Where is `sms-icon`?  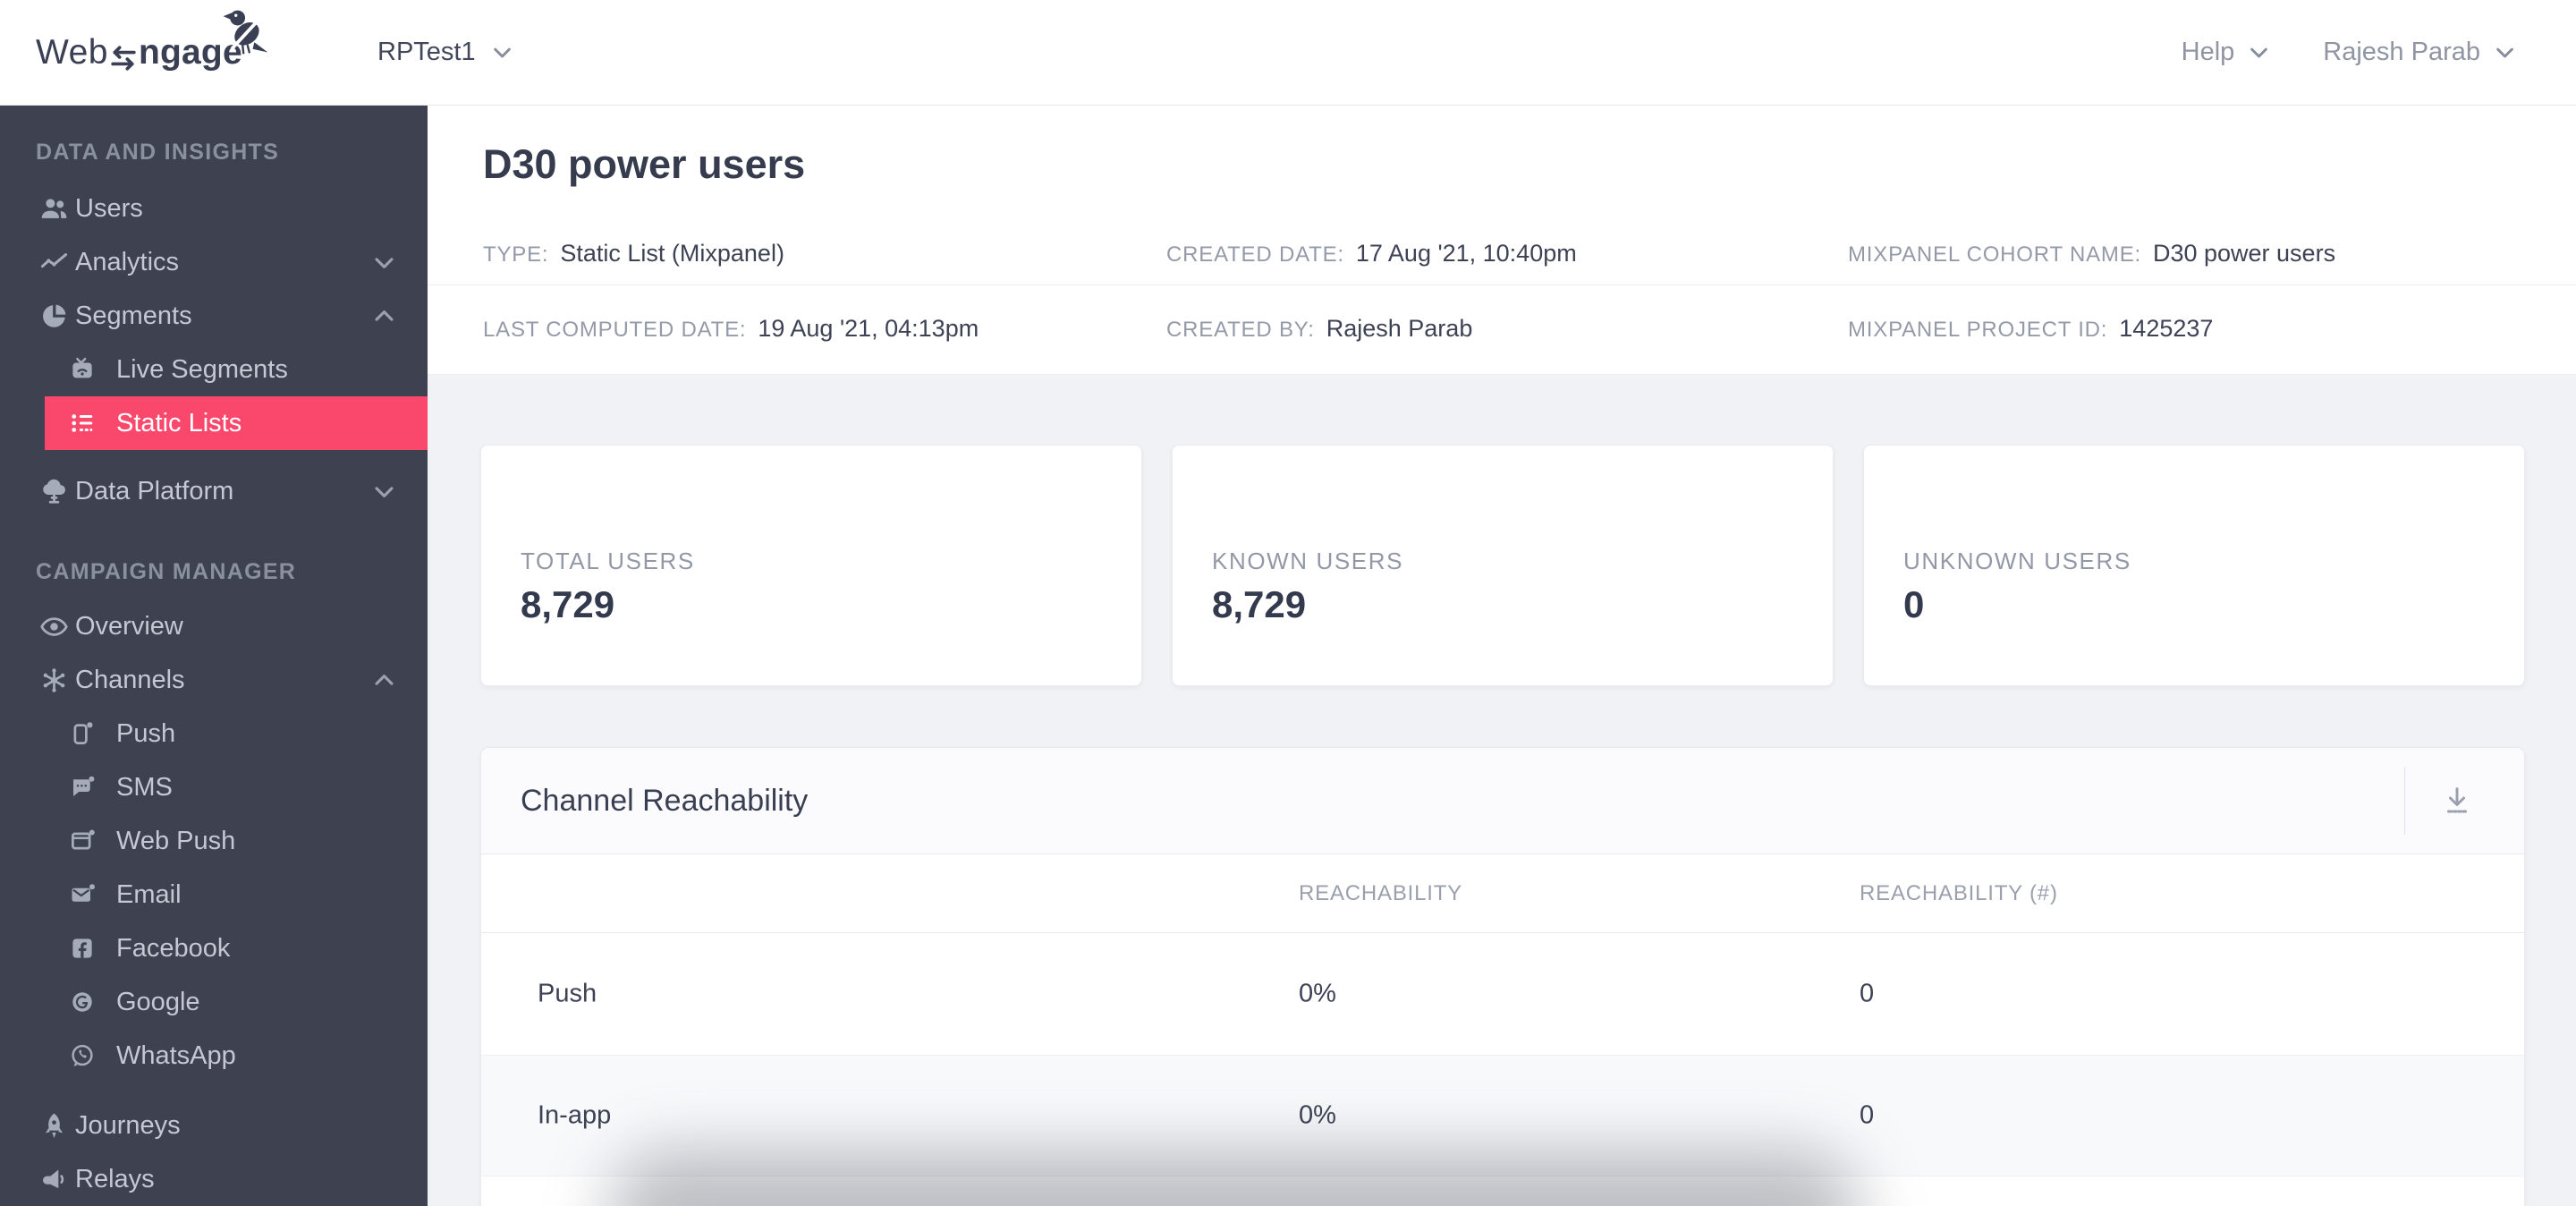
sms-icon is located at coordinates (86, 787).